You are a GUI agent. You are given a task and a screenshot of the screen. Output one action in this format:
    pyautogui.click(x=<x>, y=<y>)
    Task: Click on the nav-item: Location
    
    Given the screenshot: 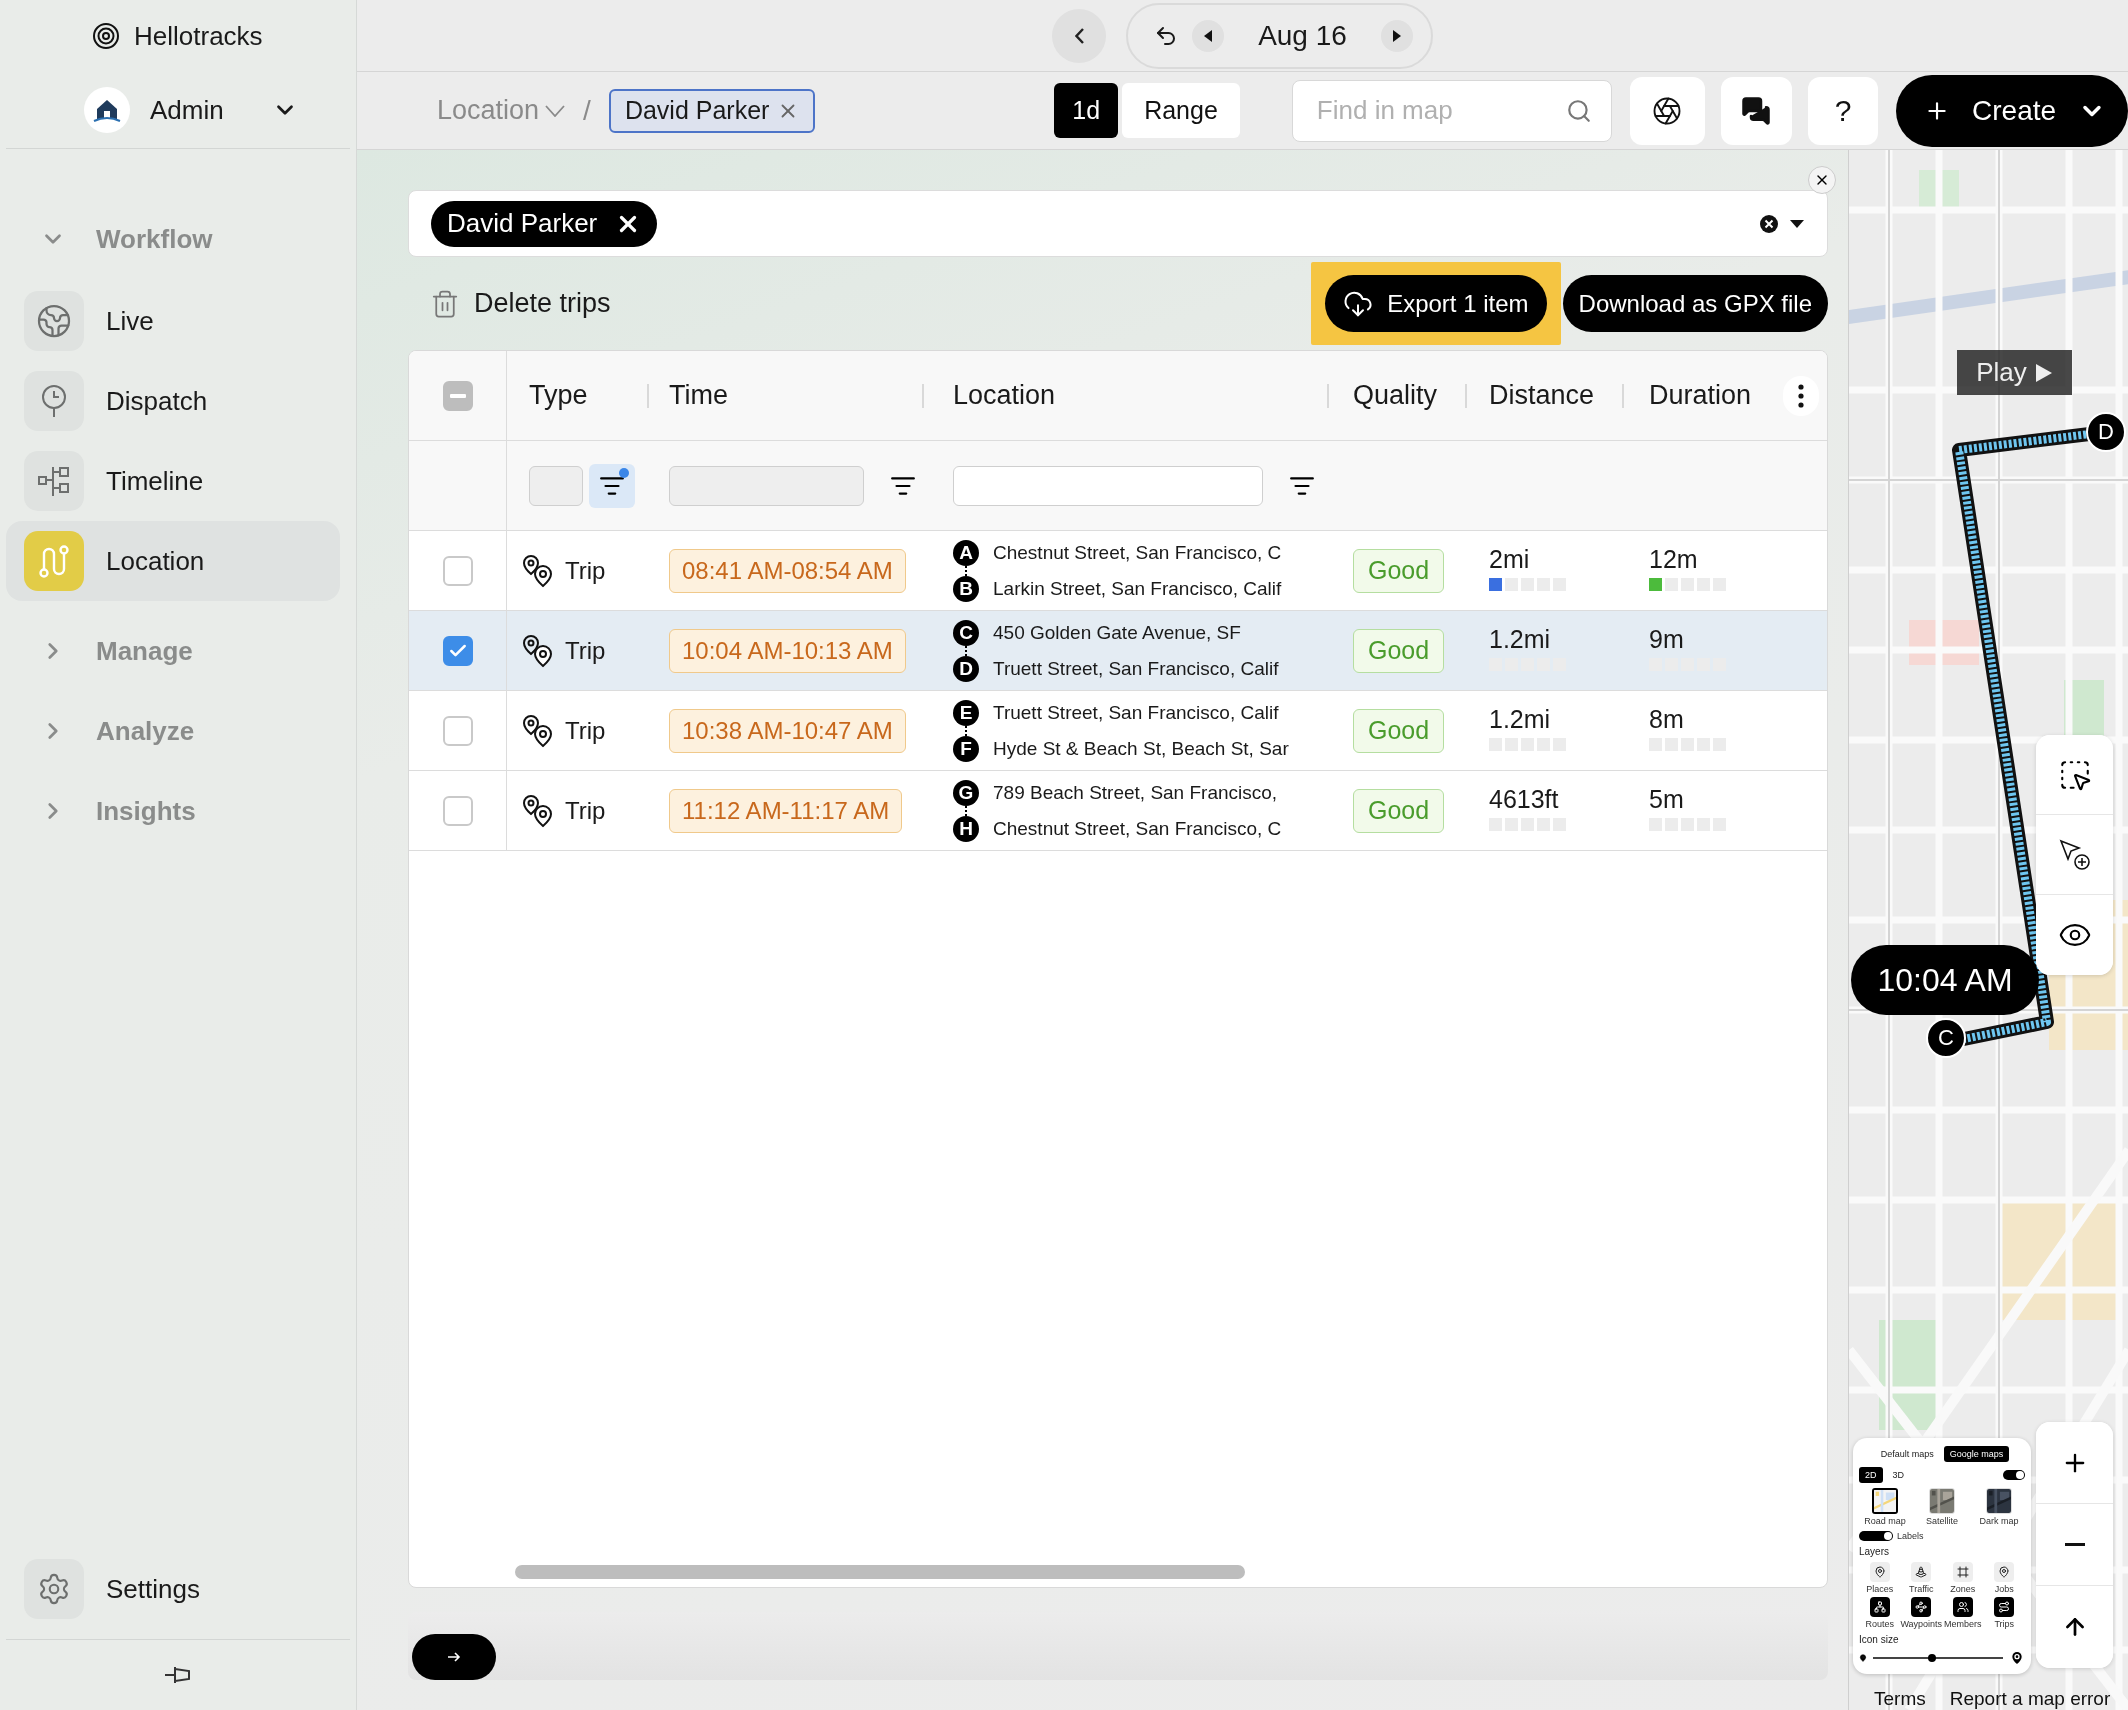 What is the action you would take?
    pyautogui.click(x=173, y=561)
    